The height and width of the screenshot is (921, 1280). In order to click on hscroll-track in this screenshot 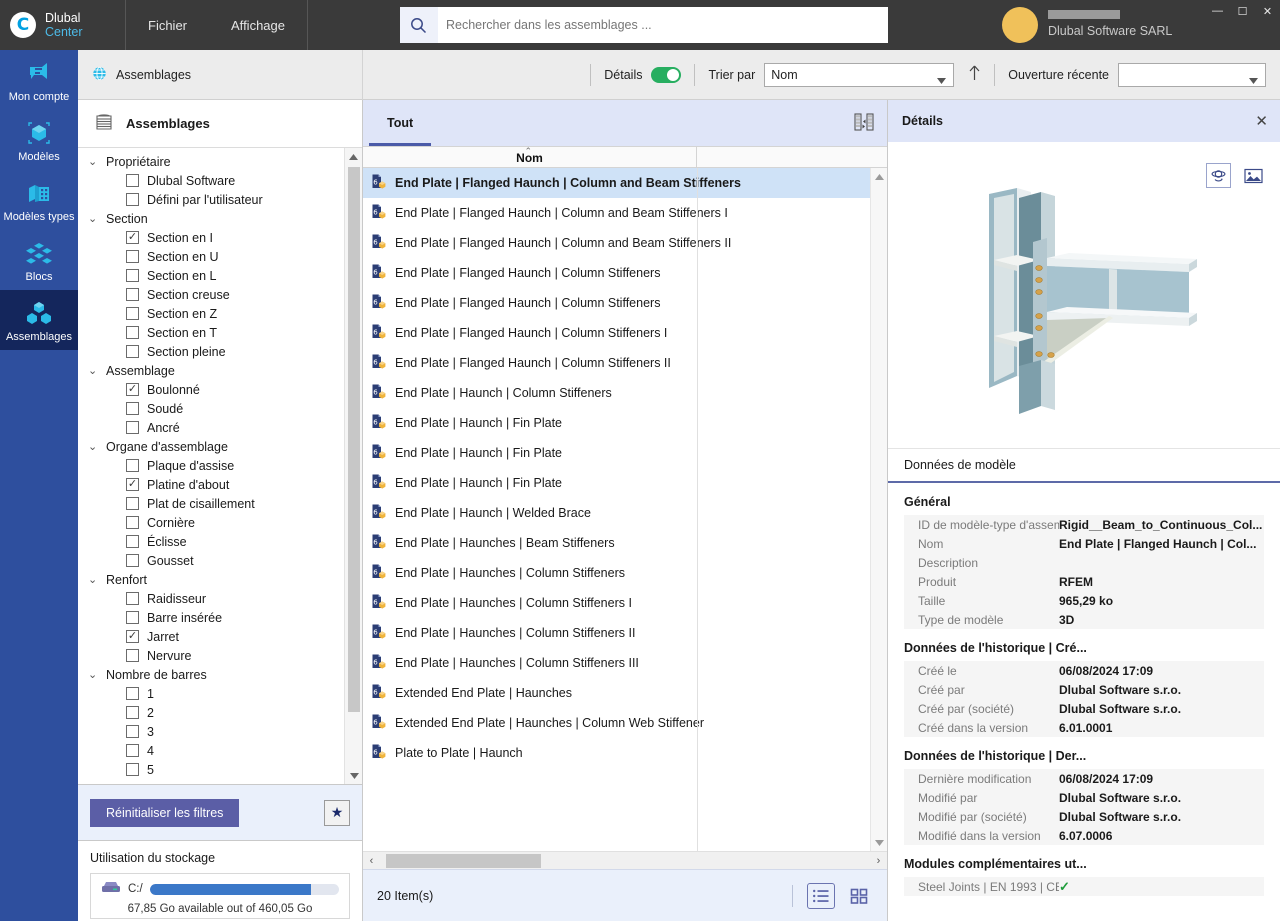, I will do `click(625, 861)`.